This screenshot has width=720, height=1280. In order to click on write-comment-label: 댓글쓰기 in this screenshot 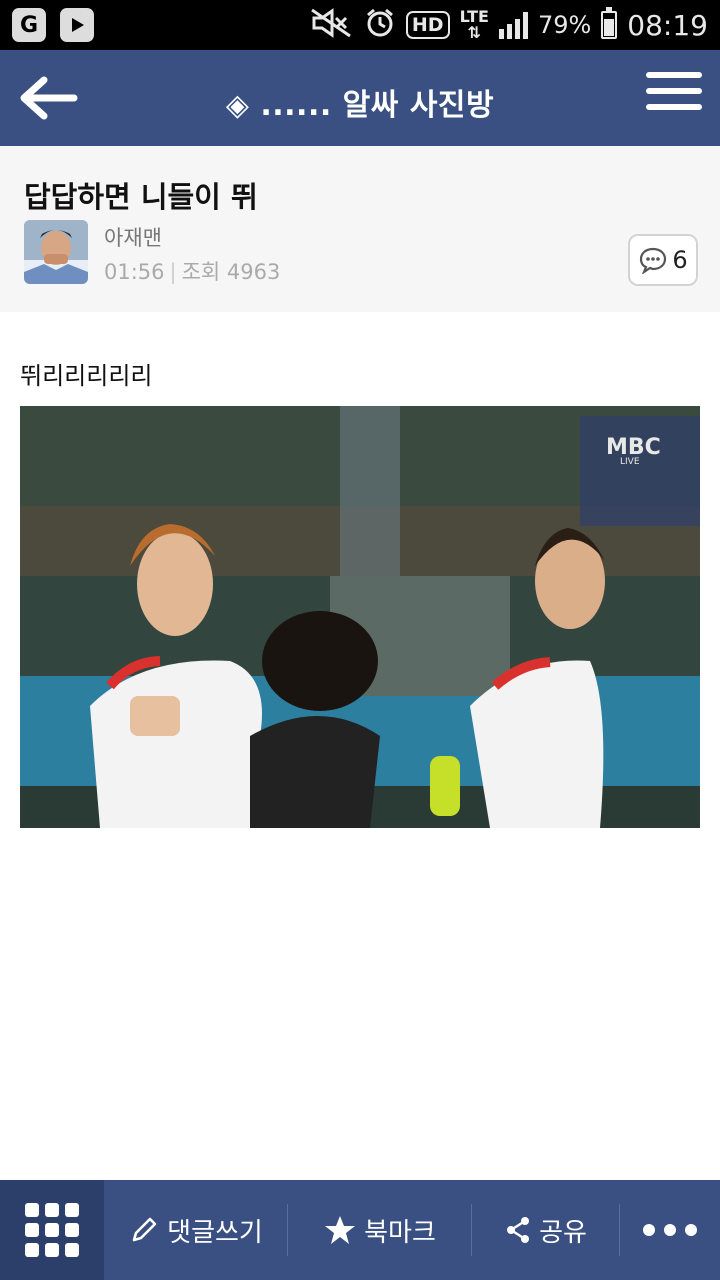, I will do `click(215, 1232)`.